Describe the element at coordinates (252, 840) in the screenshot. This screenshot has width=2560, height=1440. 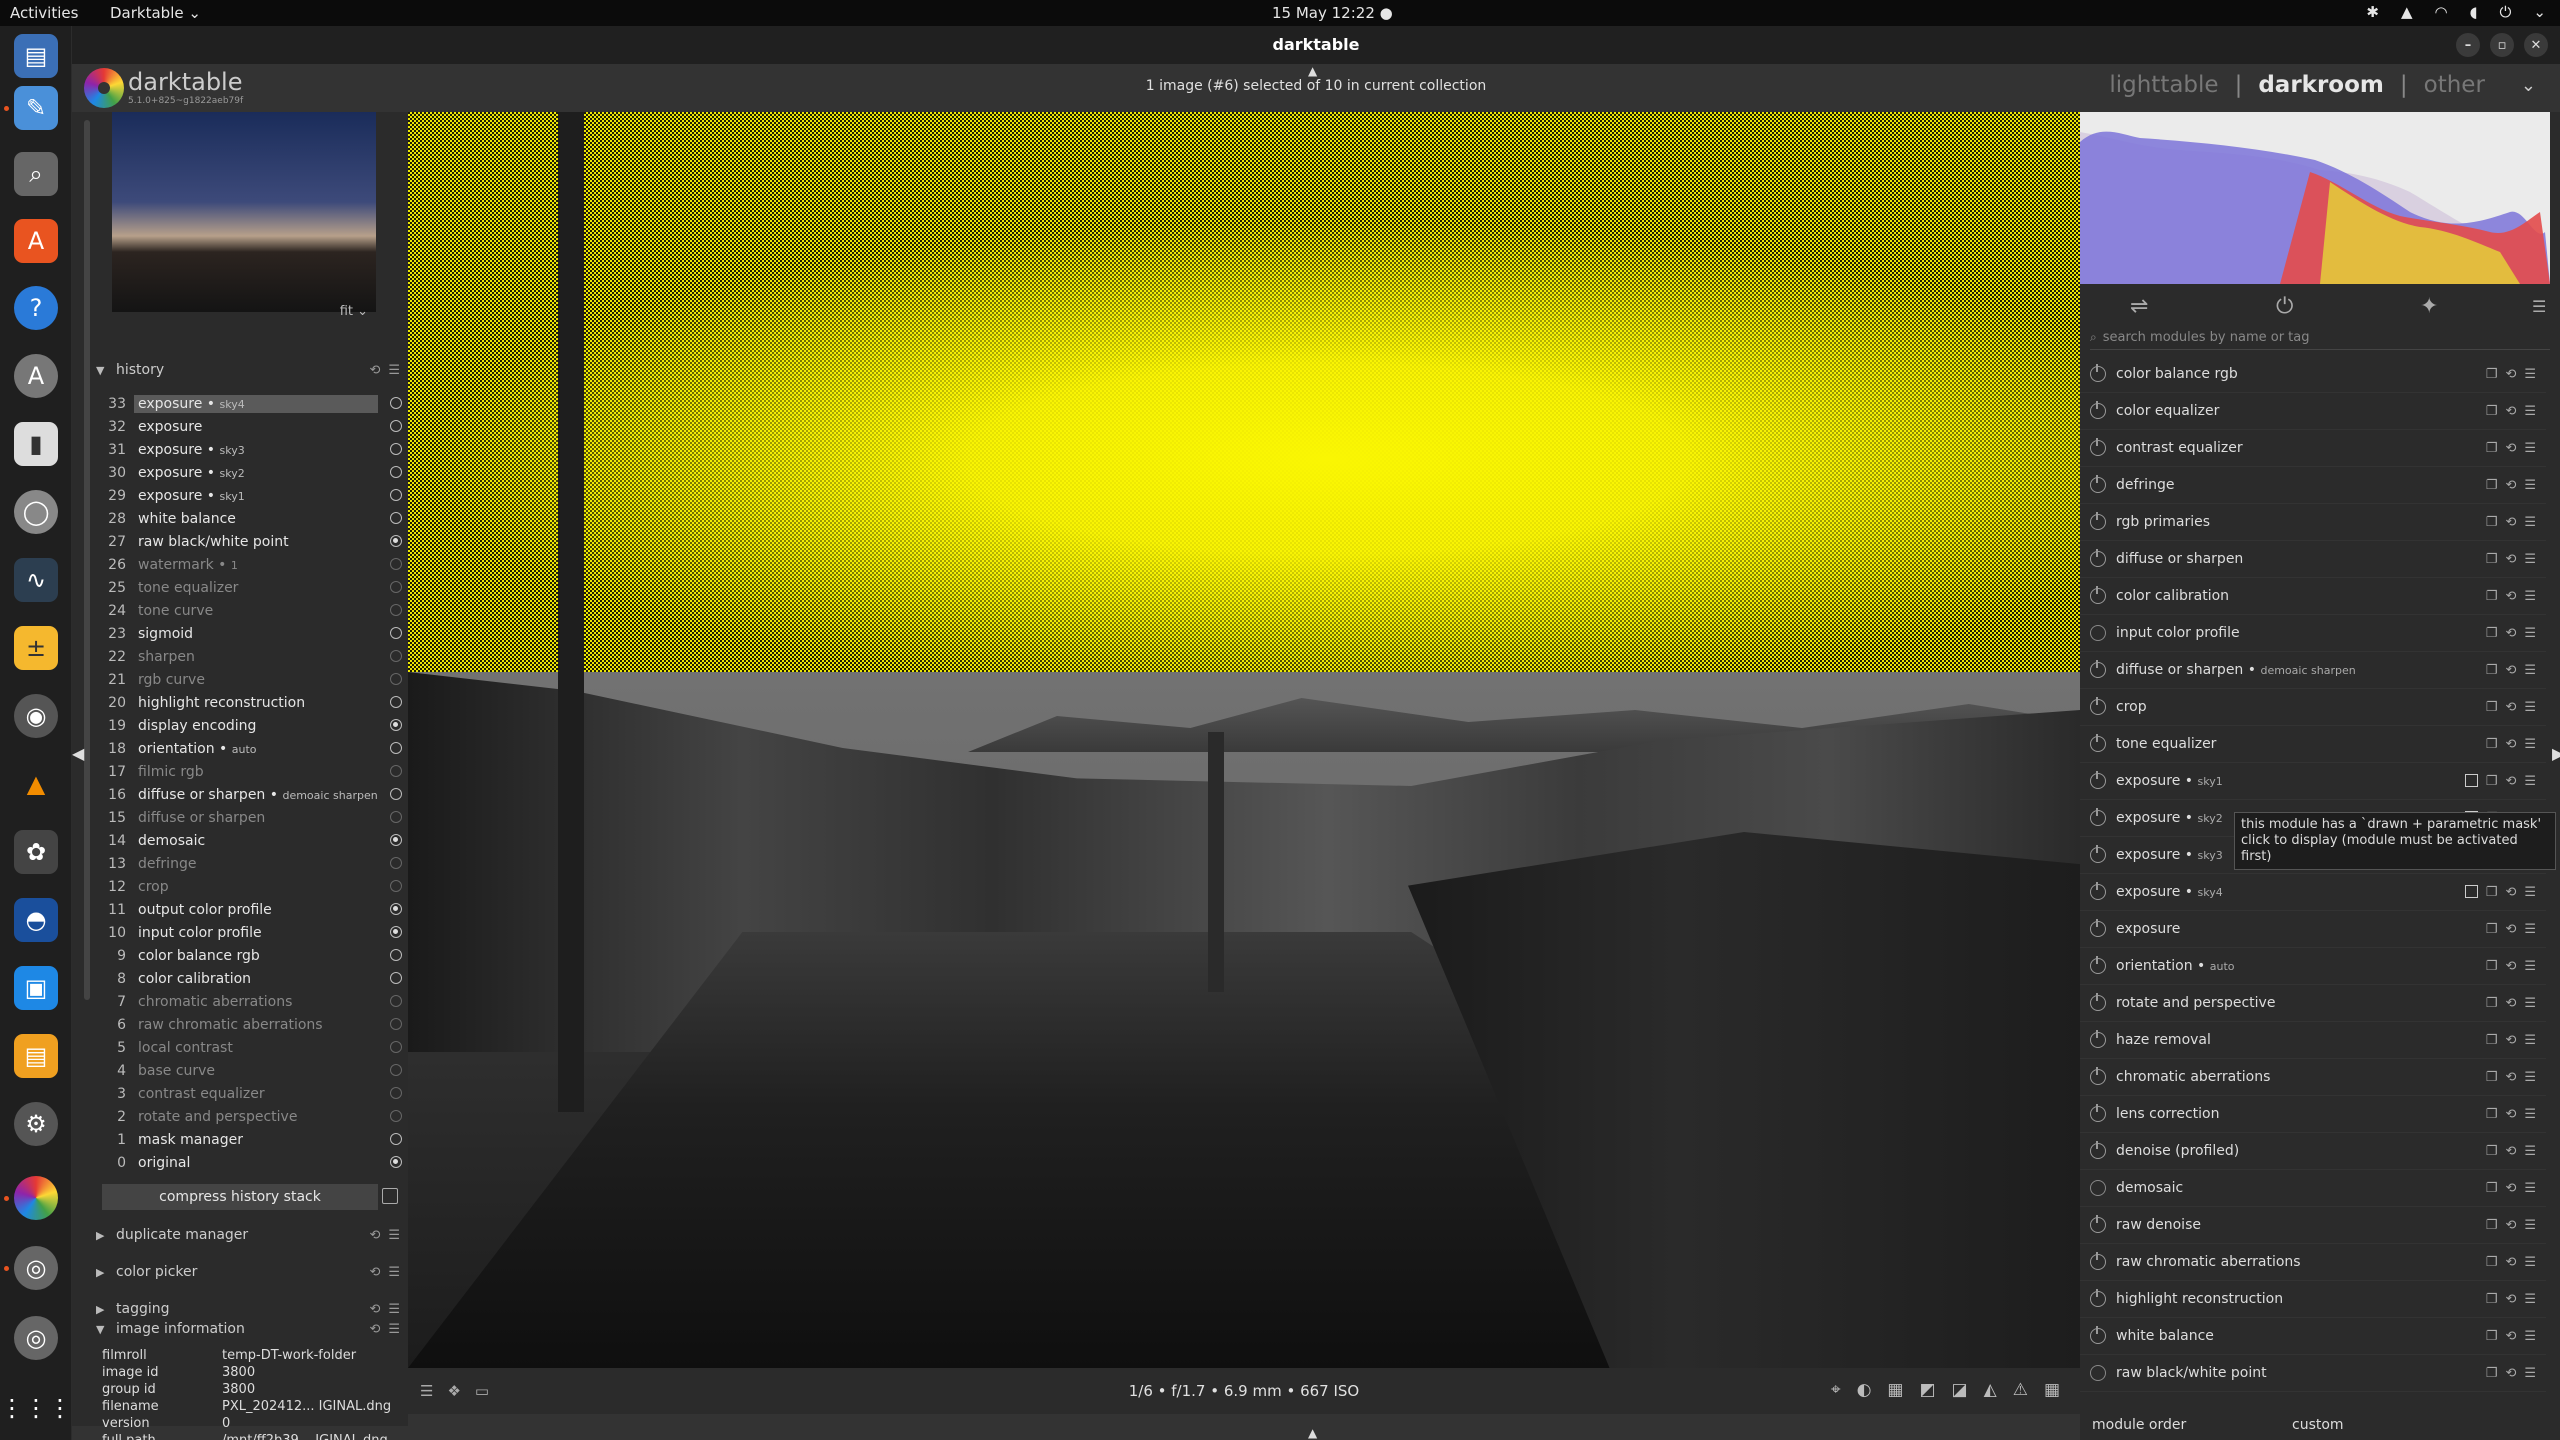
I see `history-item: 14 demosaic` at that location.